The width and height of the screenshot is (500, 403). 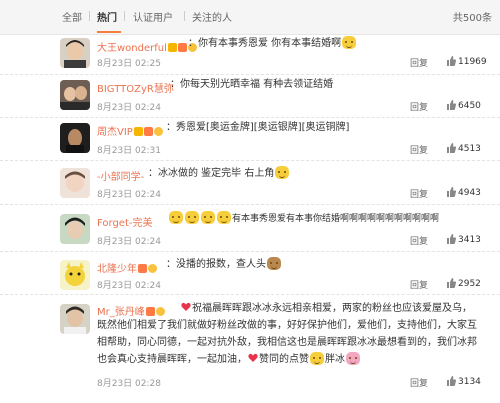 What do you see at coordinates (72, 16) in the screenshot?
I see `tab-all: 全部` at bounding box center [72, 16].